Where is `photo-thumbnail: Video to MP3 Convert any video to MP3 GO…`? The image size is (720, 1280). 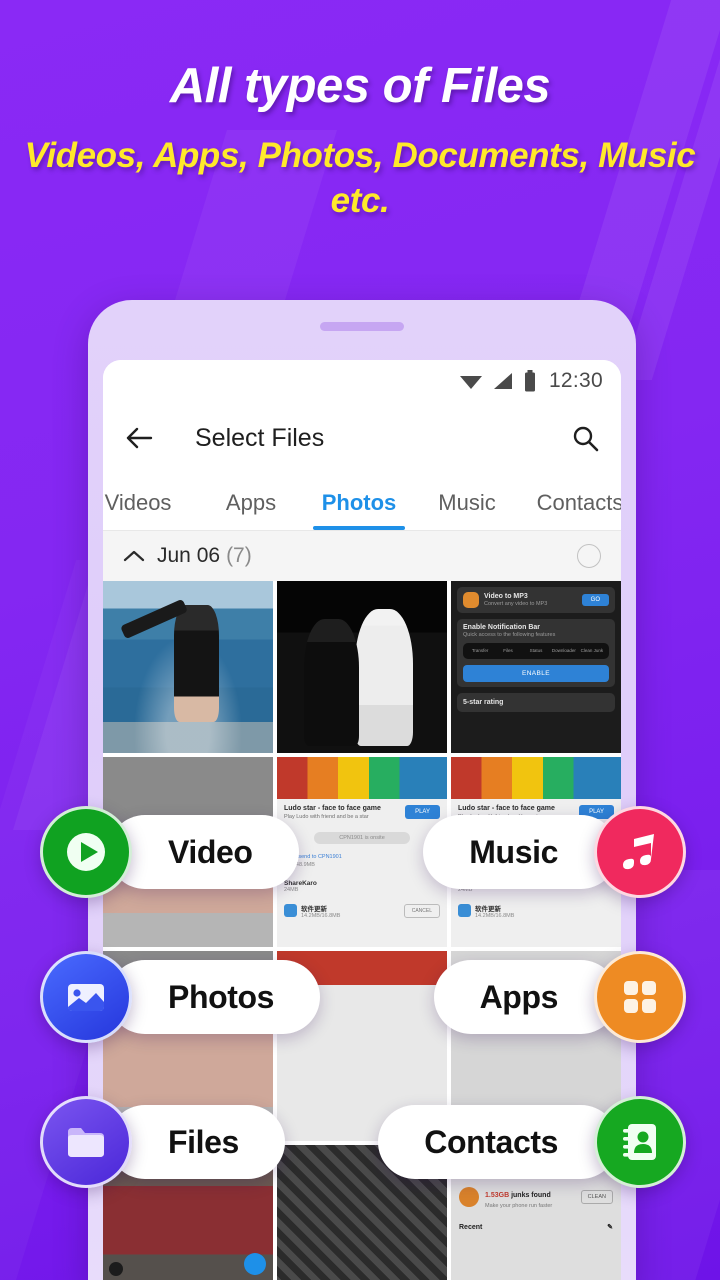 photo-thumbnail: Video to MP3 Convert any video to MP3 GO… is located at coordinates (536, 667).